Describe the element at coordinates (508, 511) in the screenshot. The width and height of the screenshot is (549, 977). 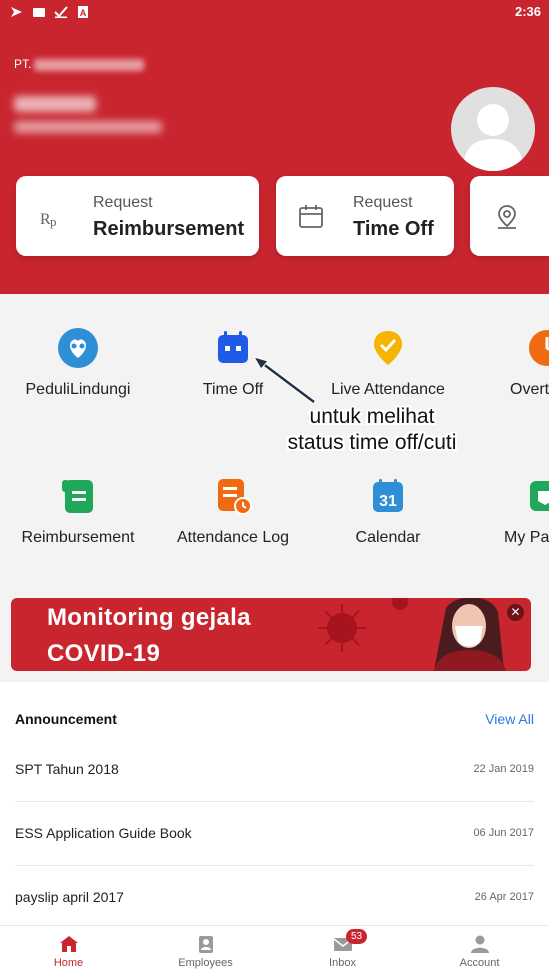
I see `menu-my-payslip: My Pa` at that location.